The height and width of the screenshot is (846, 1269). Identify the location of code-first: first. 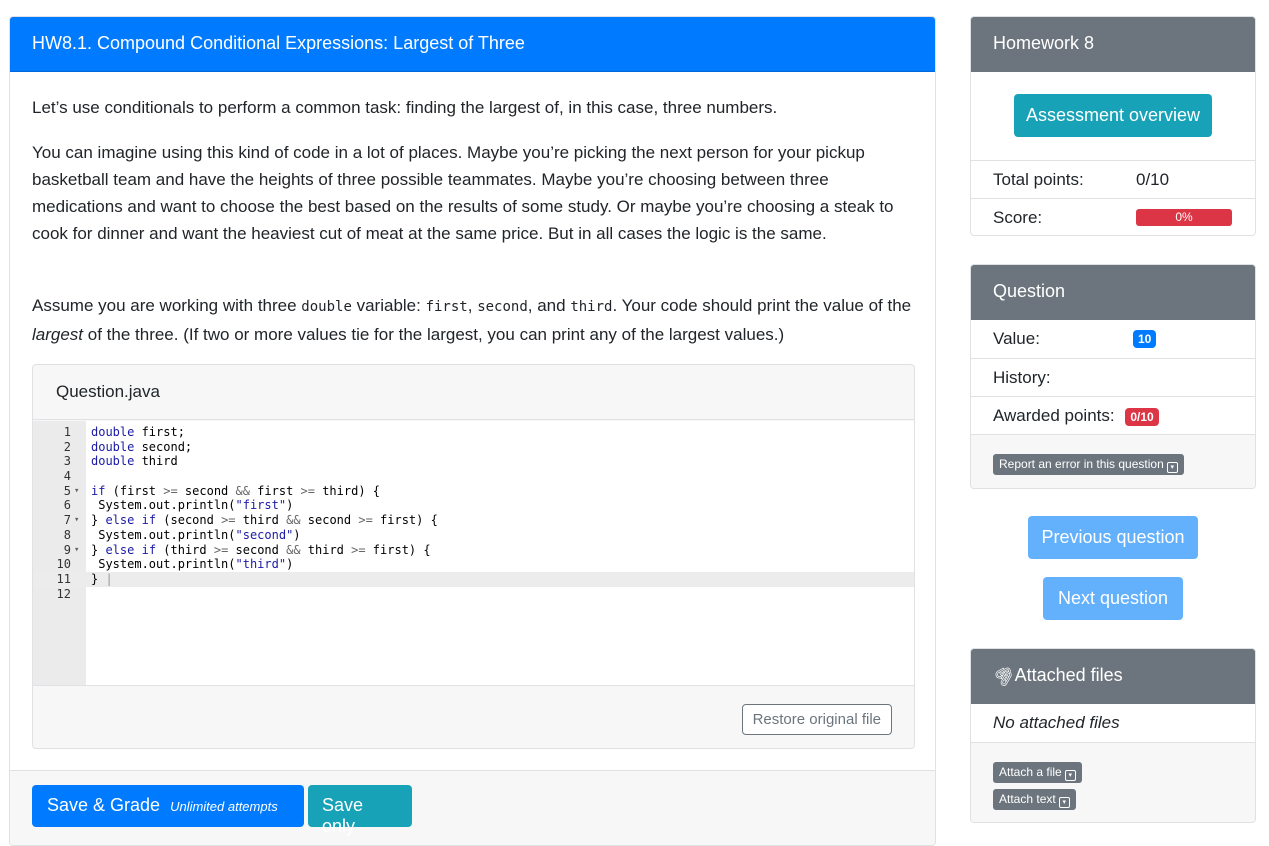
(446, 307).